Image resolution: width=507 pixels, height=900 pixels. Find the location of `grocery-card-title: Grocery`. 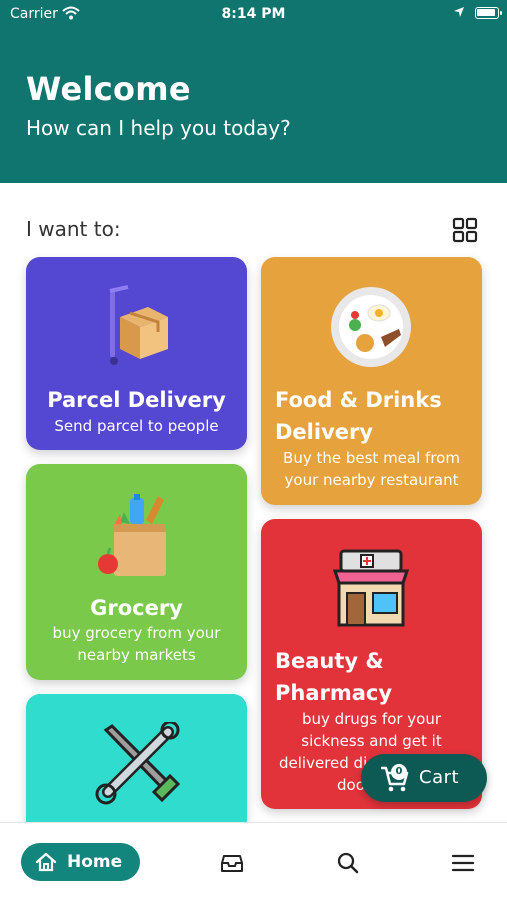

grocery-card-title: Grocery is located at coordinates (136, 608).